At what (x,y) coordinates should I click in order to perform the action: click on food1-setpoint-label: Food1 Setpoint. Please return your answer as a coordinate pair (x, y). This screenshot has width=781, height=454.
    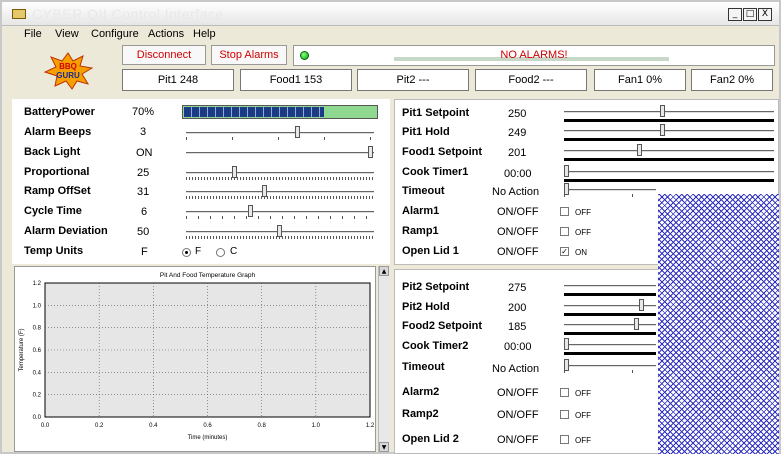
    Looking at the image, I should click on (442, 152).